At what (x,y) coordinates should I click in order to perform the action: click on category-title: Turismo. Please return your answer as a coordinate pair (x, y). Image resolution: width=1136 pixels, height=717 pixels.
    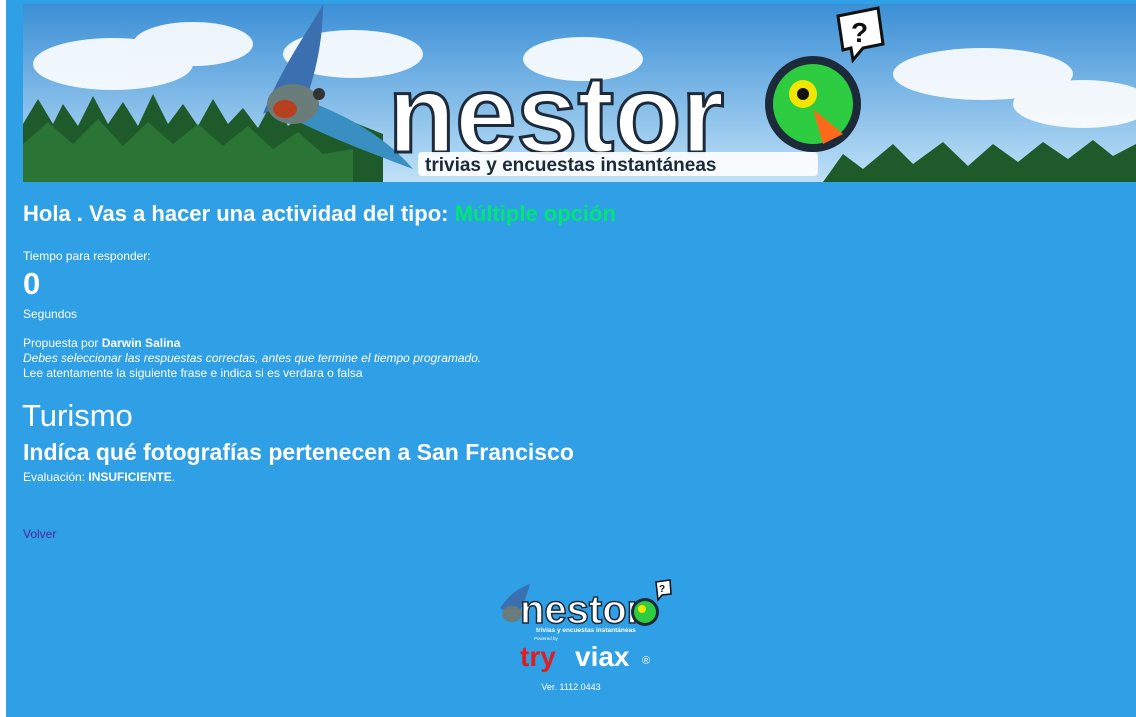
    Looking at the image, I should click on (77, 415).